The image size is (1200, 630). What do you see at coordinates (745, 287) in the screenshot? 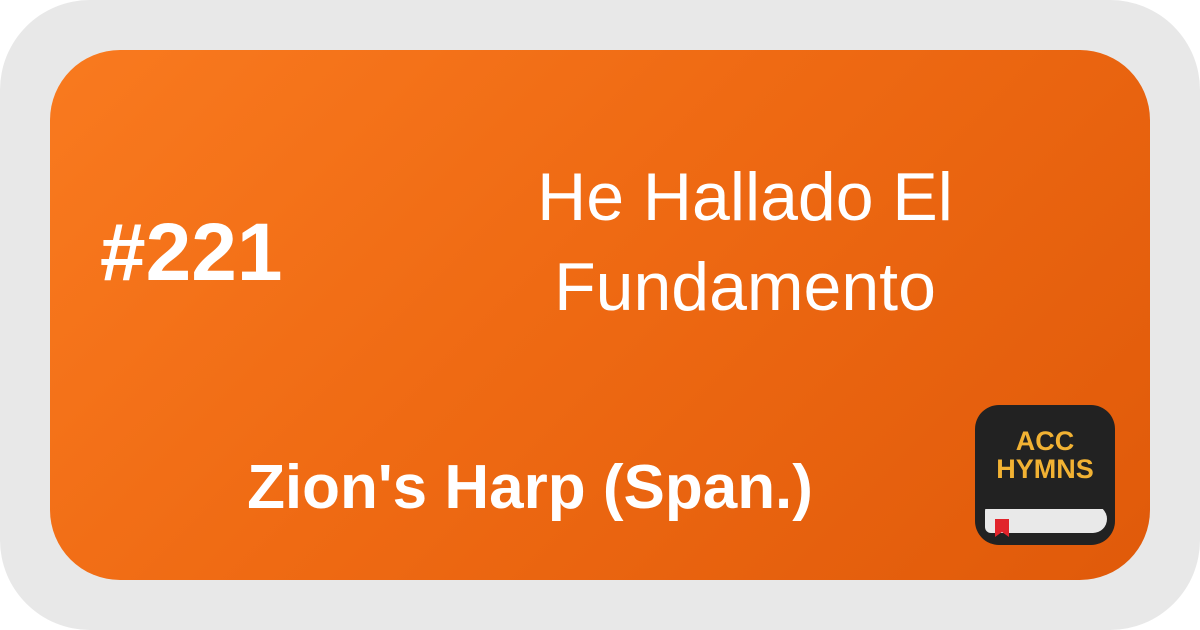
I see `hymn-title-line-2: Fundamento` at bounding box center [745, 287].